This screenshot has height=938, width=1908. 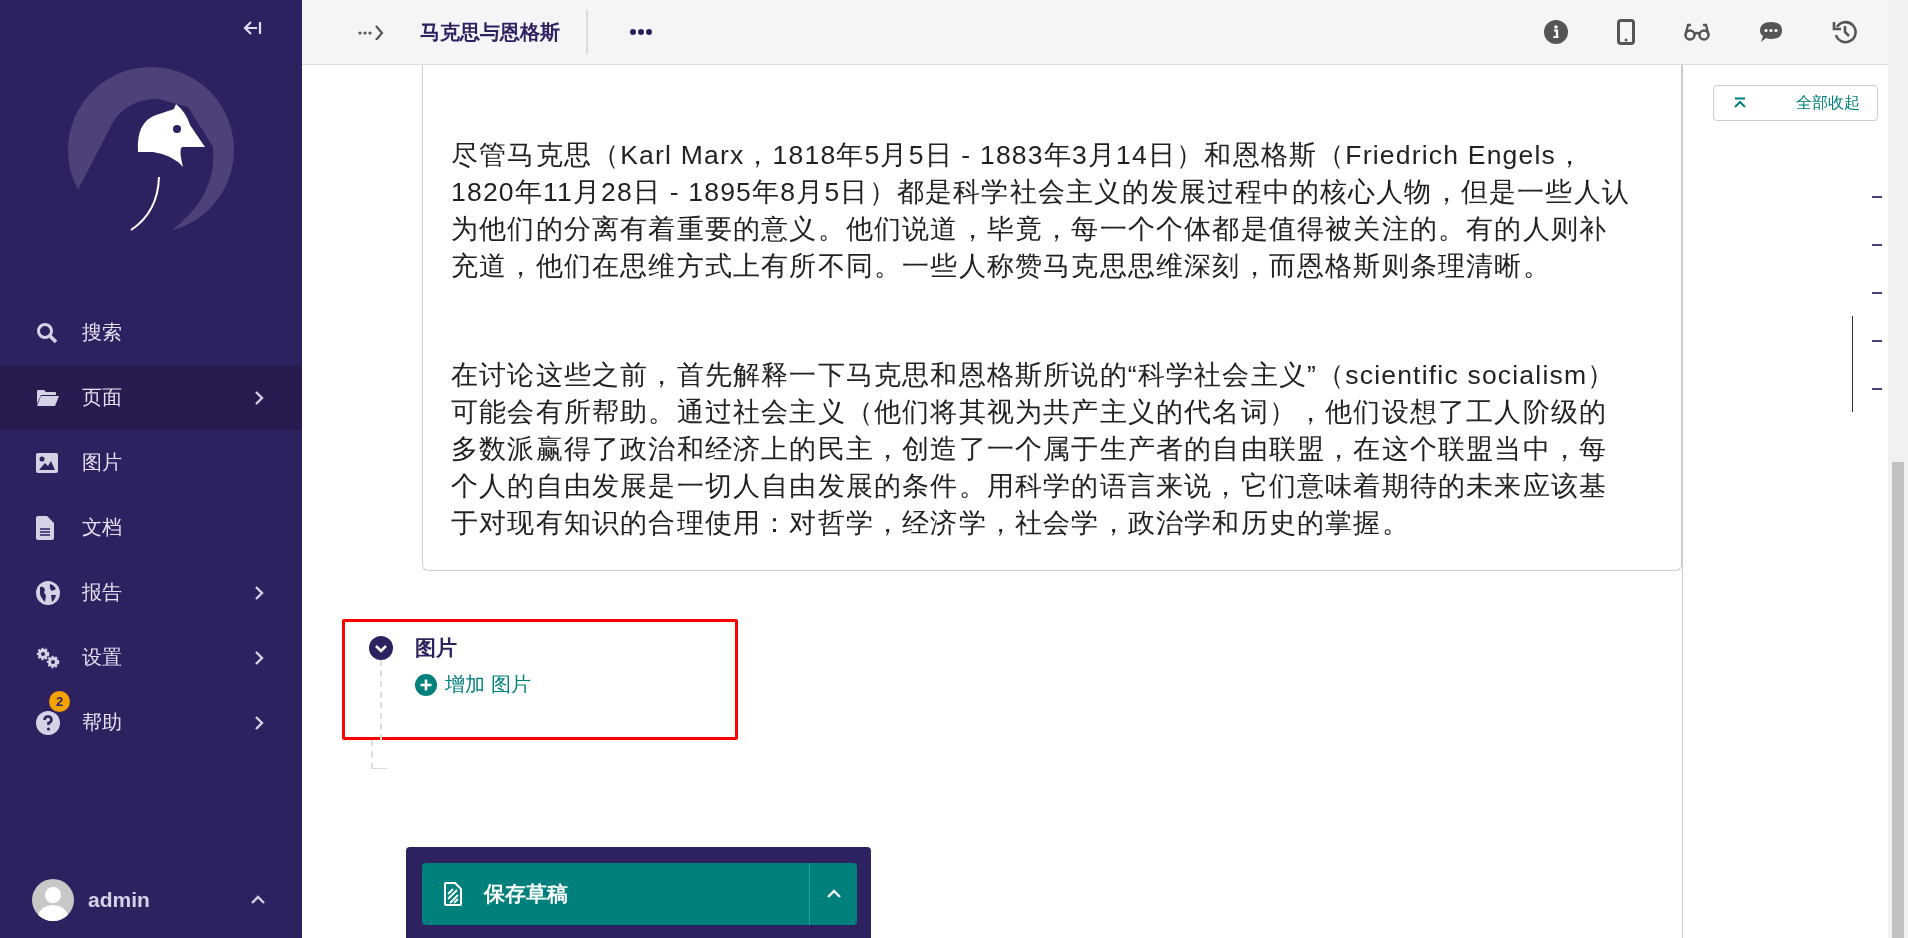 What do you see at coordinates (48, 592) in the screenshot?
I see `globe-icon` at bounding box center [48, 592].